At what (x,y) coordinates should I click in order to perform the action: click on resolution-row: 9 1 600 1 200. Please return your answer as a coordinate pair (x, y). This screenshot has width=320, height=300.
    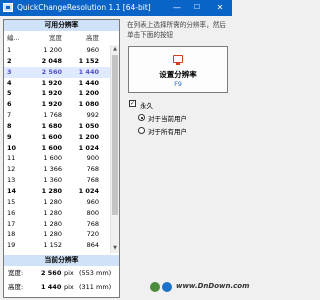
    Looking at the image, I should click on (57, 137).